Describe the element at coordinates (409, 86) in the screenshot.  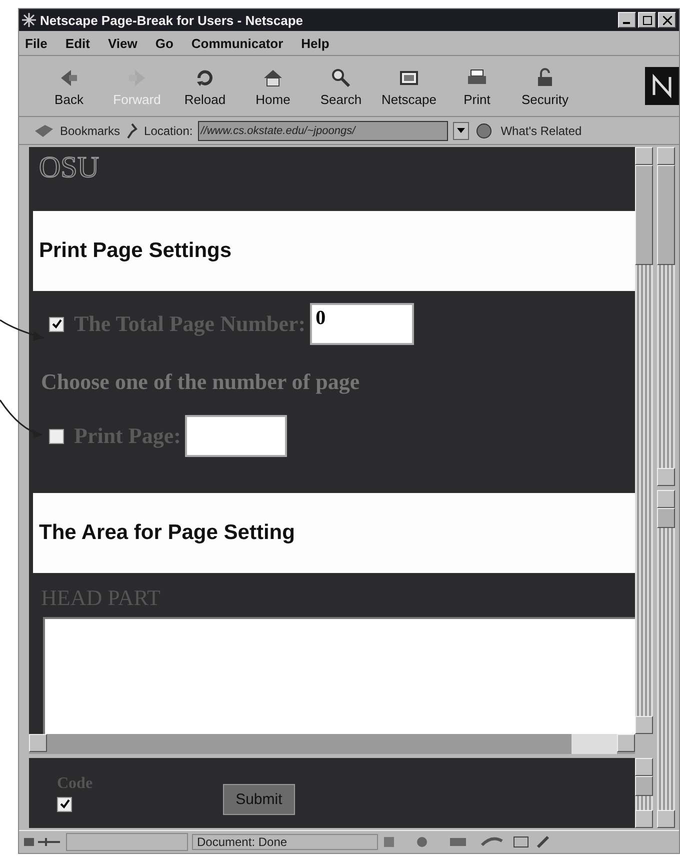
I see `toolbar-button: Netscape` at that location.